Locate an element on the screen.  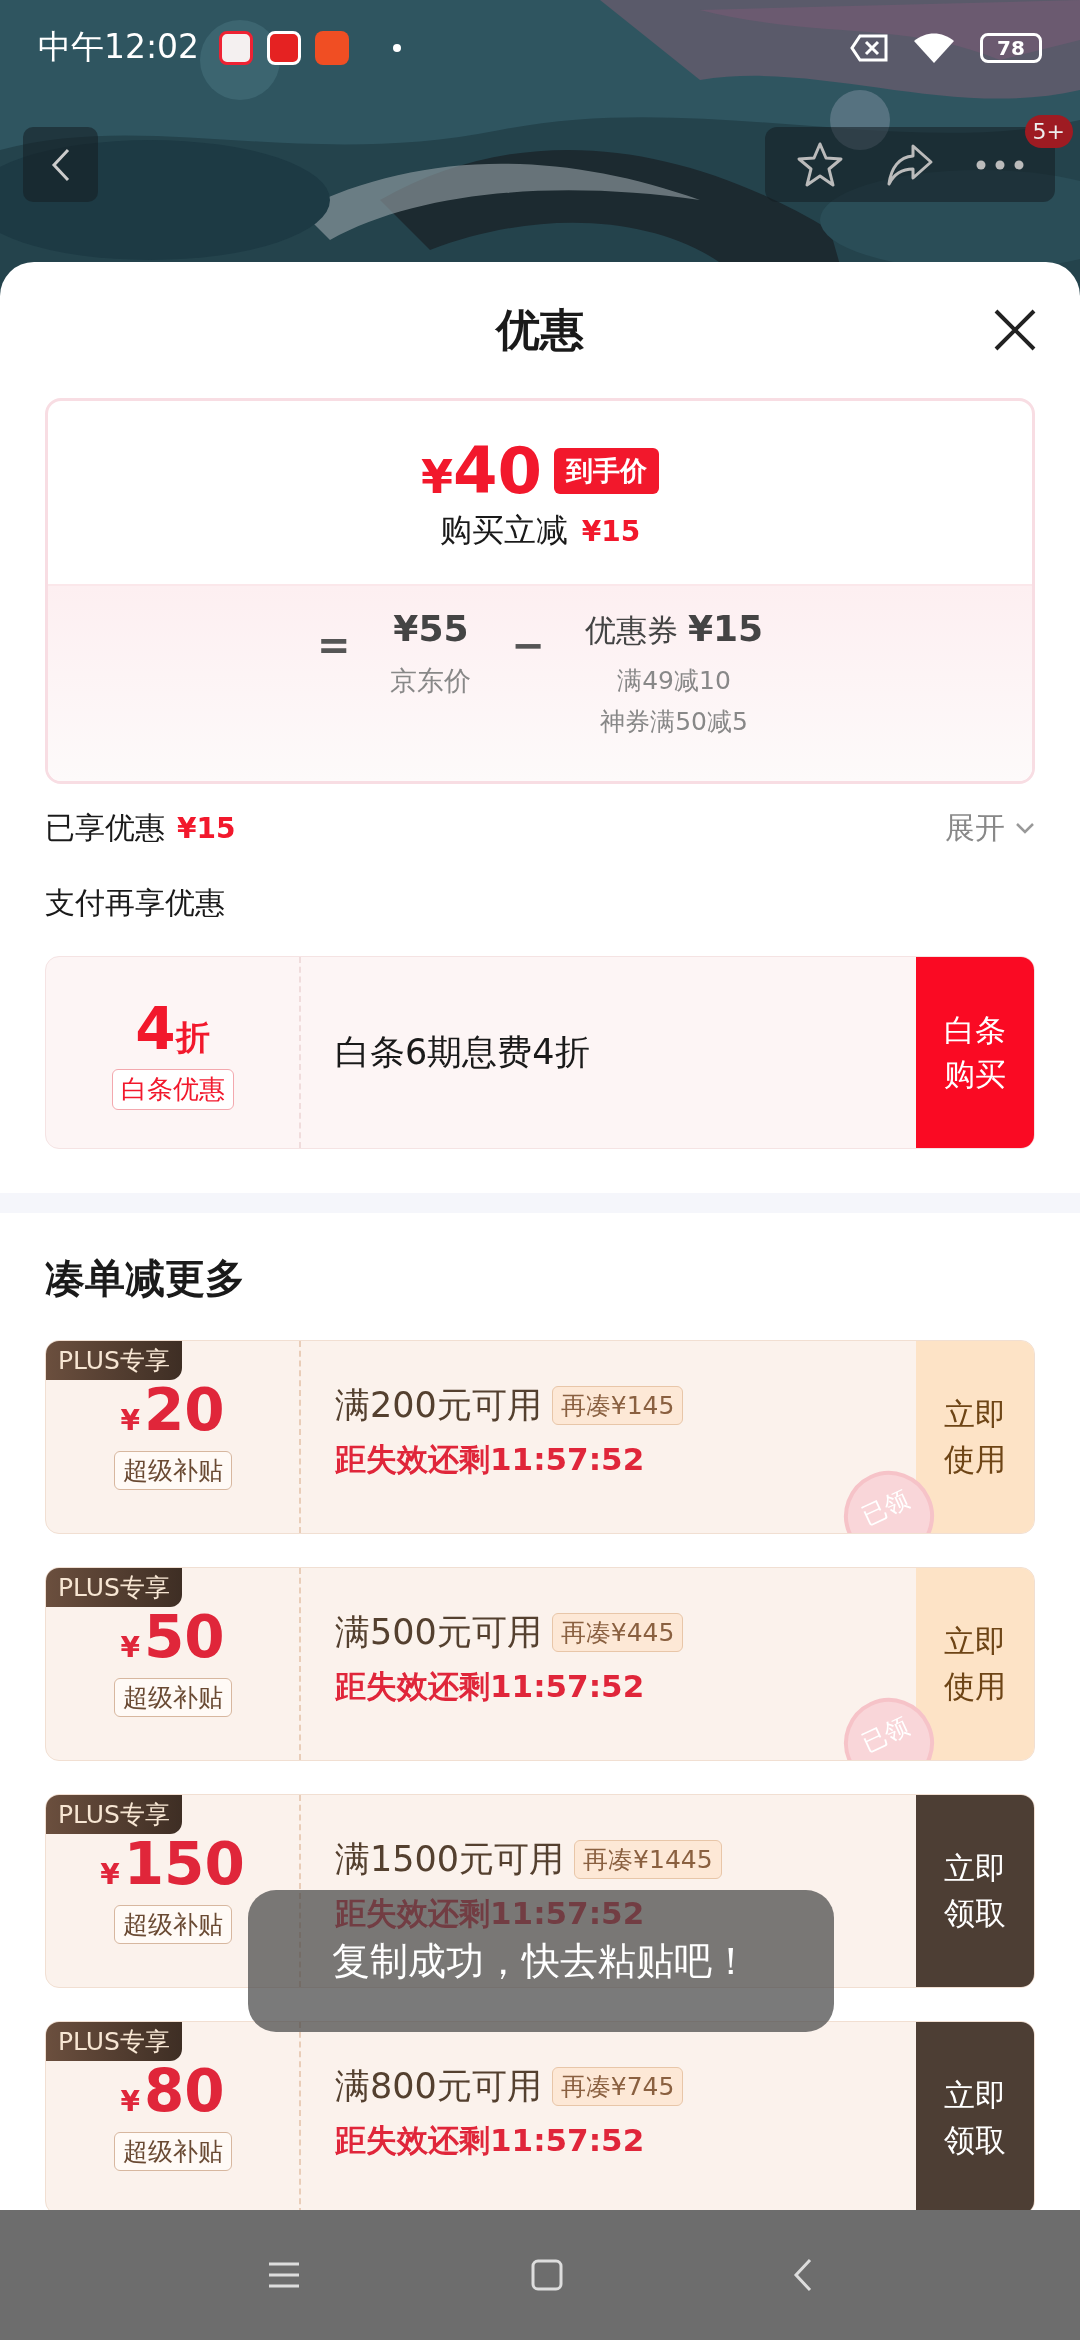
home-icon is located at coordinates (547, 2275).